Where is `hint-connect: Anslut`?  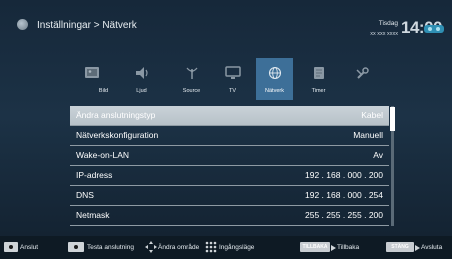
hint-connect: Anslut is located at coordinates (29, 247).